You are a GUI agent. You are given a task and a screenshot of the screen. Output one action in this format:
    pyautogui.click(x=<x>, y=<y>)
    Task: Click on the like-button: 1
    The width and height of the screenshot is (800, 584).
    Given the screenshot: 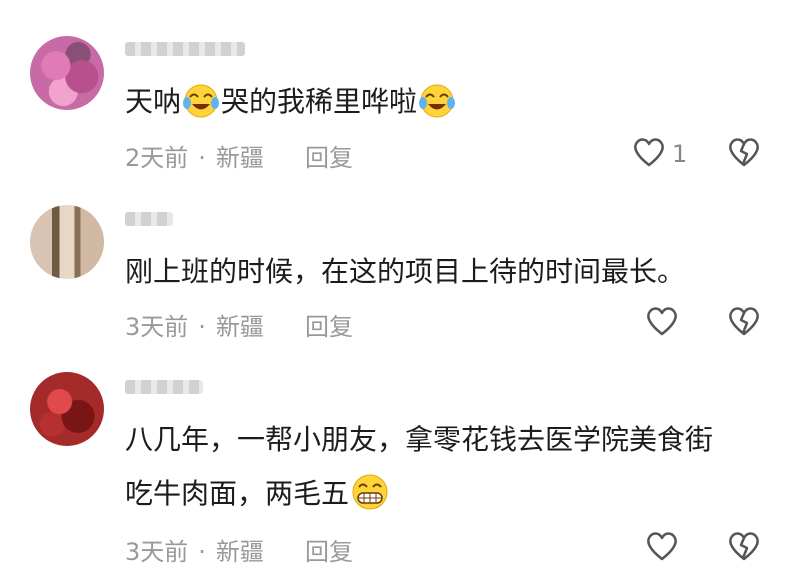 What is the action you would take?
    pyautogui.click(x=659, y=154)
    